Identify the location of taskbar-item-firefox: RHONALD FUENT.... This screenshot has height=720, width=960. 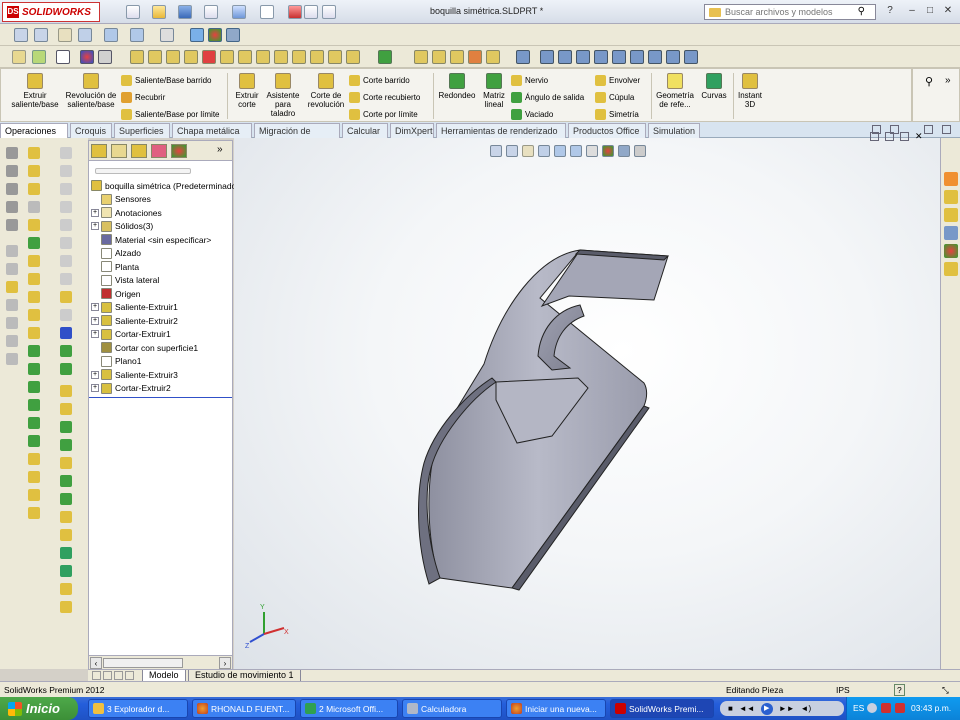
(244, 708).